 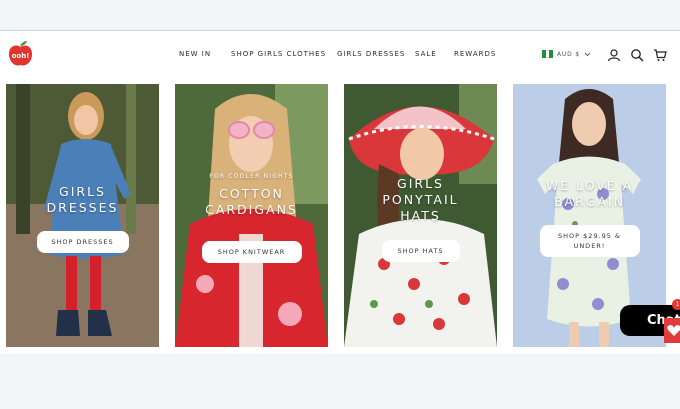 I want to click on chevron-down-icon, so click(x=587, y=54).